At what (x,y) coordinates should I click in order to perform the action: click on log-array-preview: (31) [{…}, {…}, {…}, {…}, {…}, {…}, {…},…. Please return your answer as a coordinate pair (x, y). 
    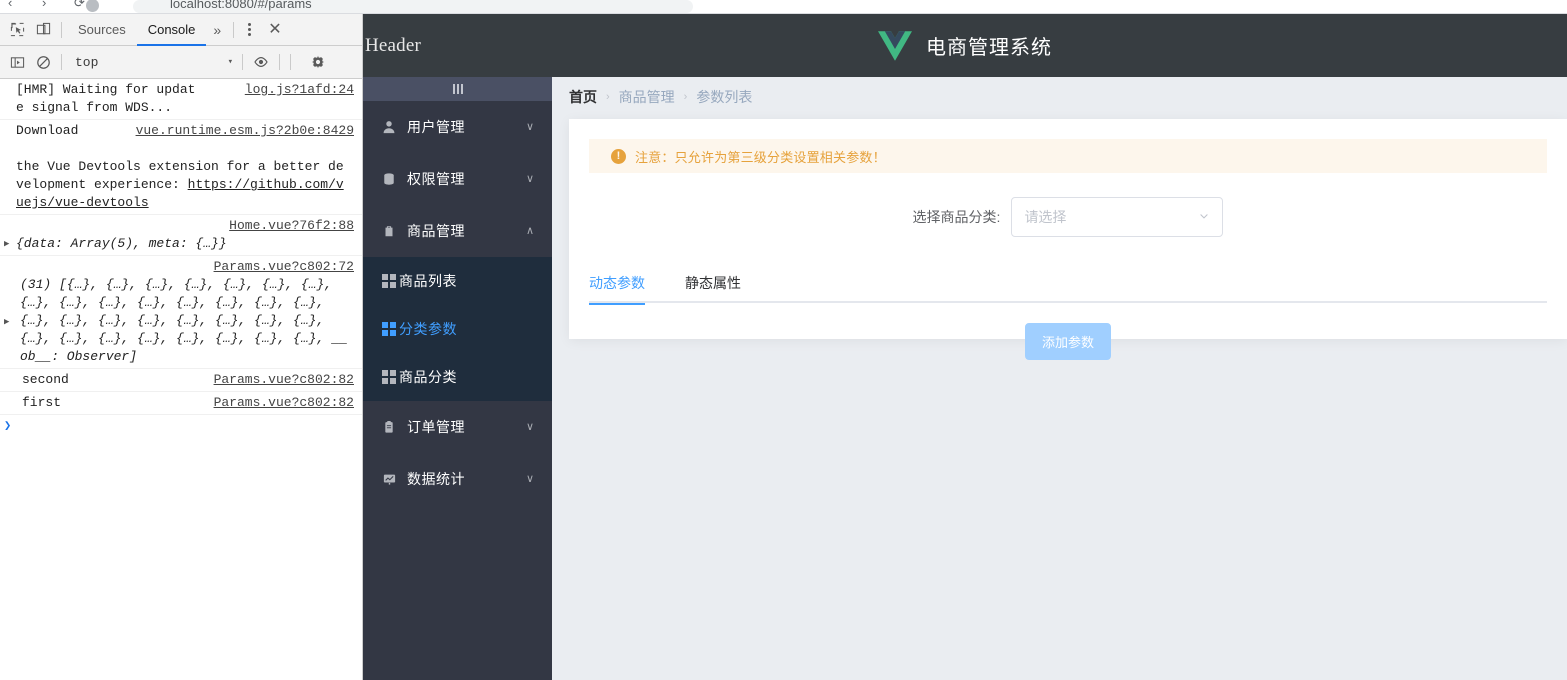
    Looking at the image, I should click on (184, 320).